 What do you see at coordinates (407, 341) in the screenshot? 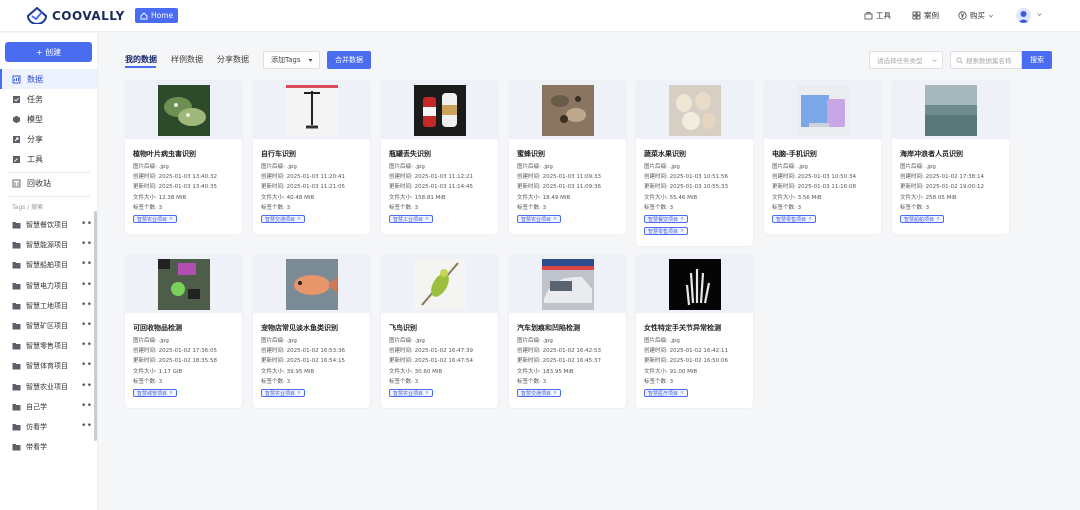
I see `dataset-meta-suffix: 图片后缀: .jpg` at bounding box center [407, 341].